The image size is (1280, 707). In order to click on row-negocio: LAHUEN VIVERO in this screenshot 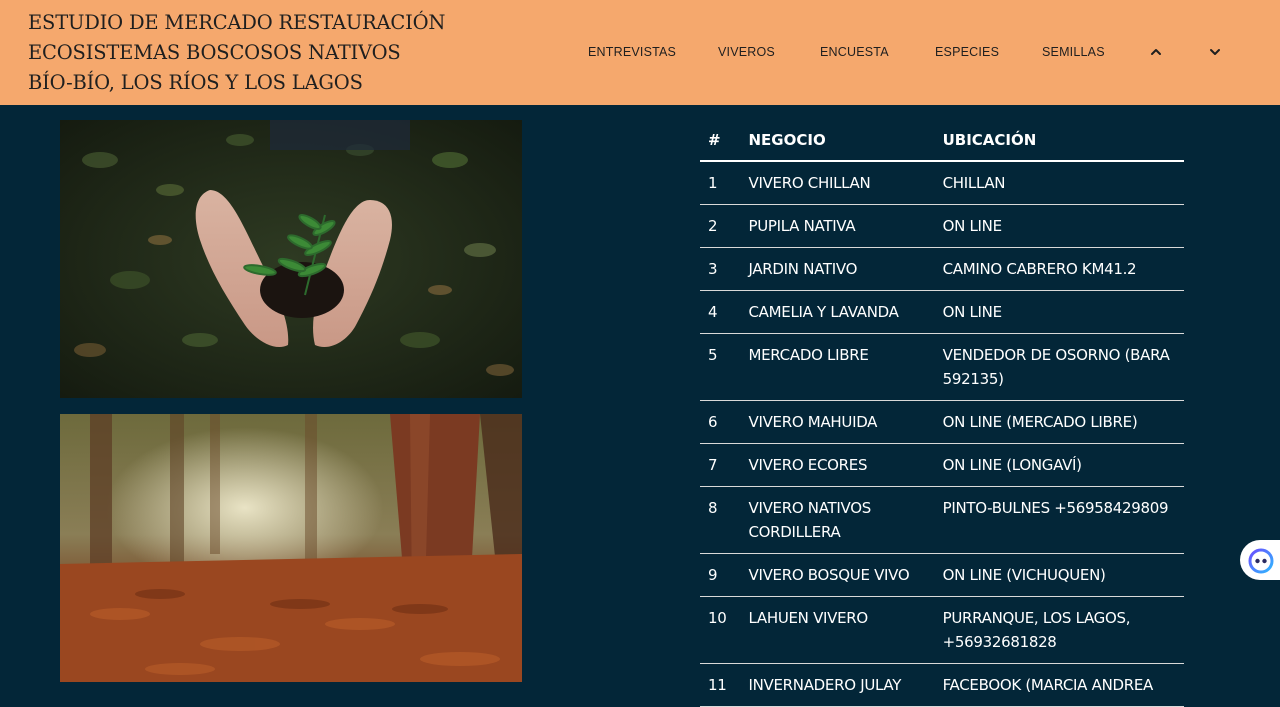, I will do `click(837, 630)`.